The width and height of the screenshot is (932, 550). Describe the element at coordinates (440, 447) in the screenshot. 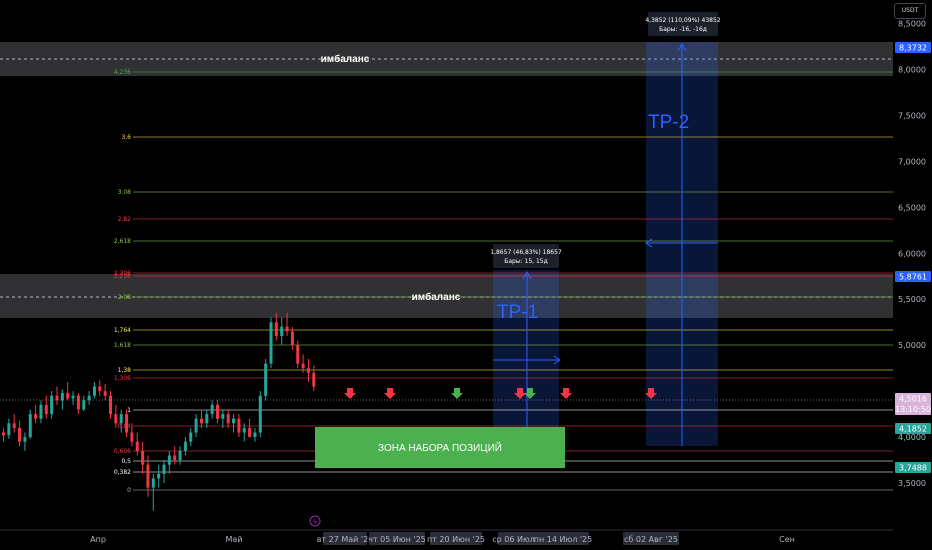

I see `accumulation-zone-label: ЗОНА НАБОРА ПОЗИЦИЙ` at that location.